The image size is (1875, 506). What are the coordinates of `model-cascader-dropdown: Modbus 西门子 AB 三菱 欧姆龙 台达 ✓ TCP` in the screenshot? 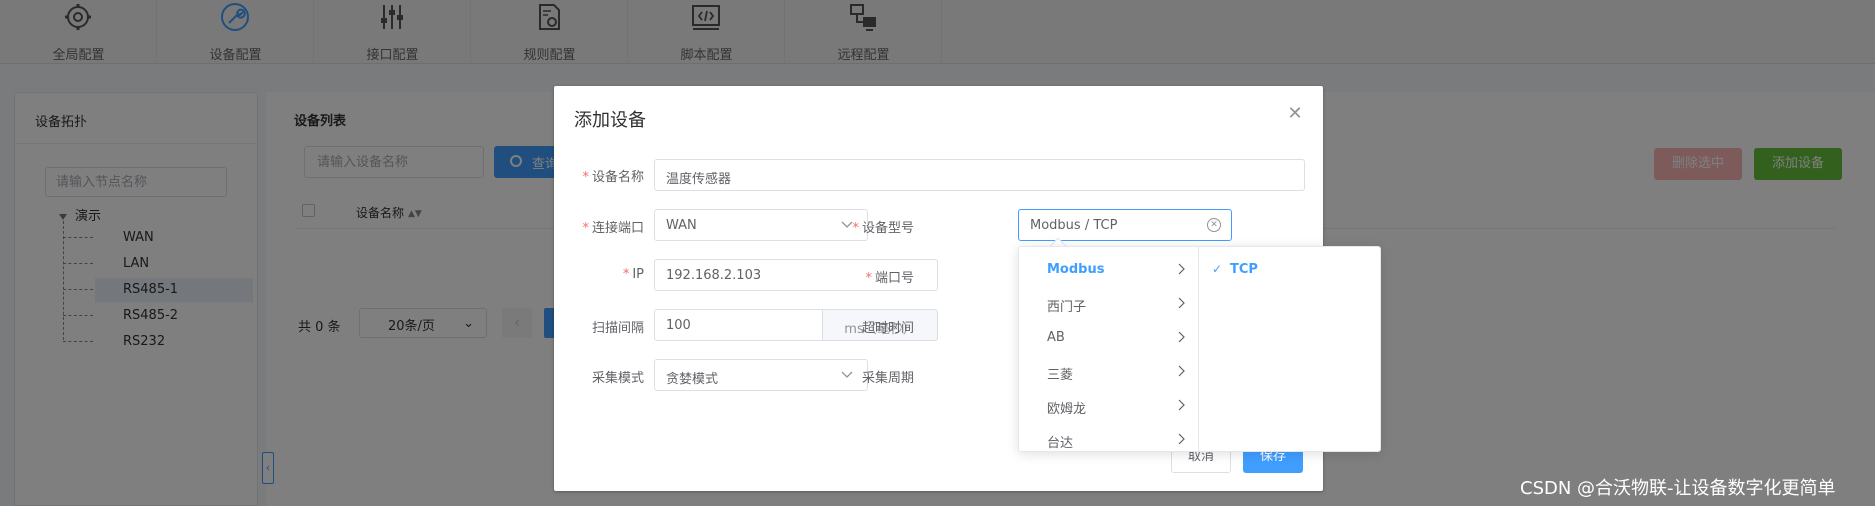 It's located at (1199, 349).